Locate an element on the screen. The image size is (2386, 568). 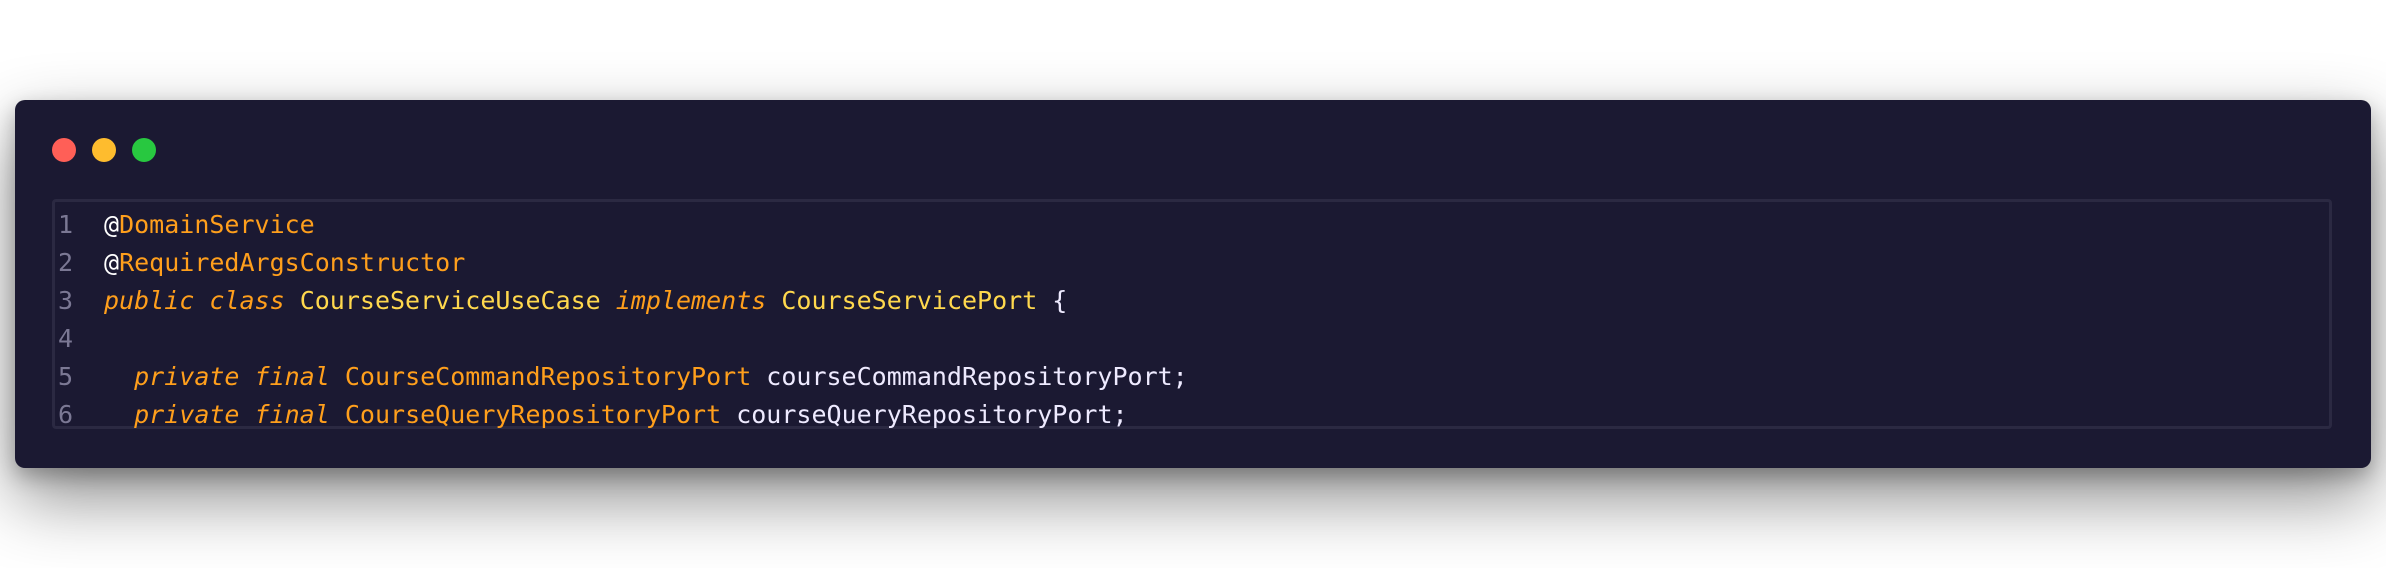
close-dot-icon is located at coordinates (64, 150).